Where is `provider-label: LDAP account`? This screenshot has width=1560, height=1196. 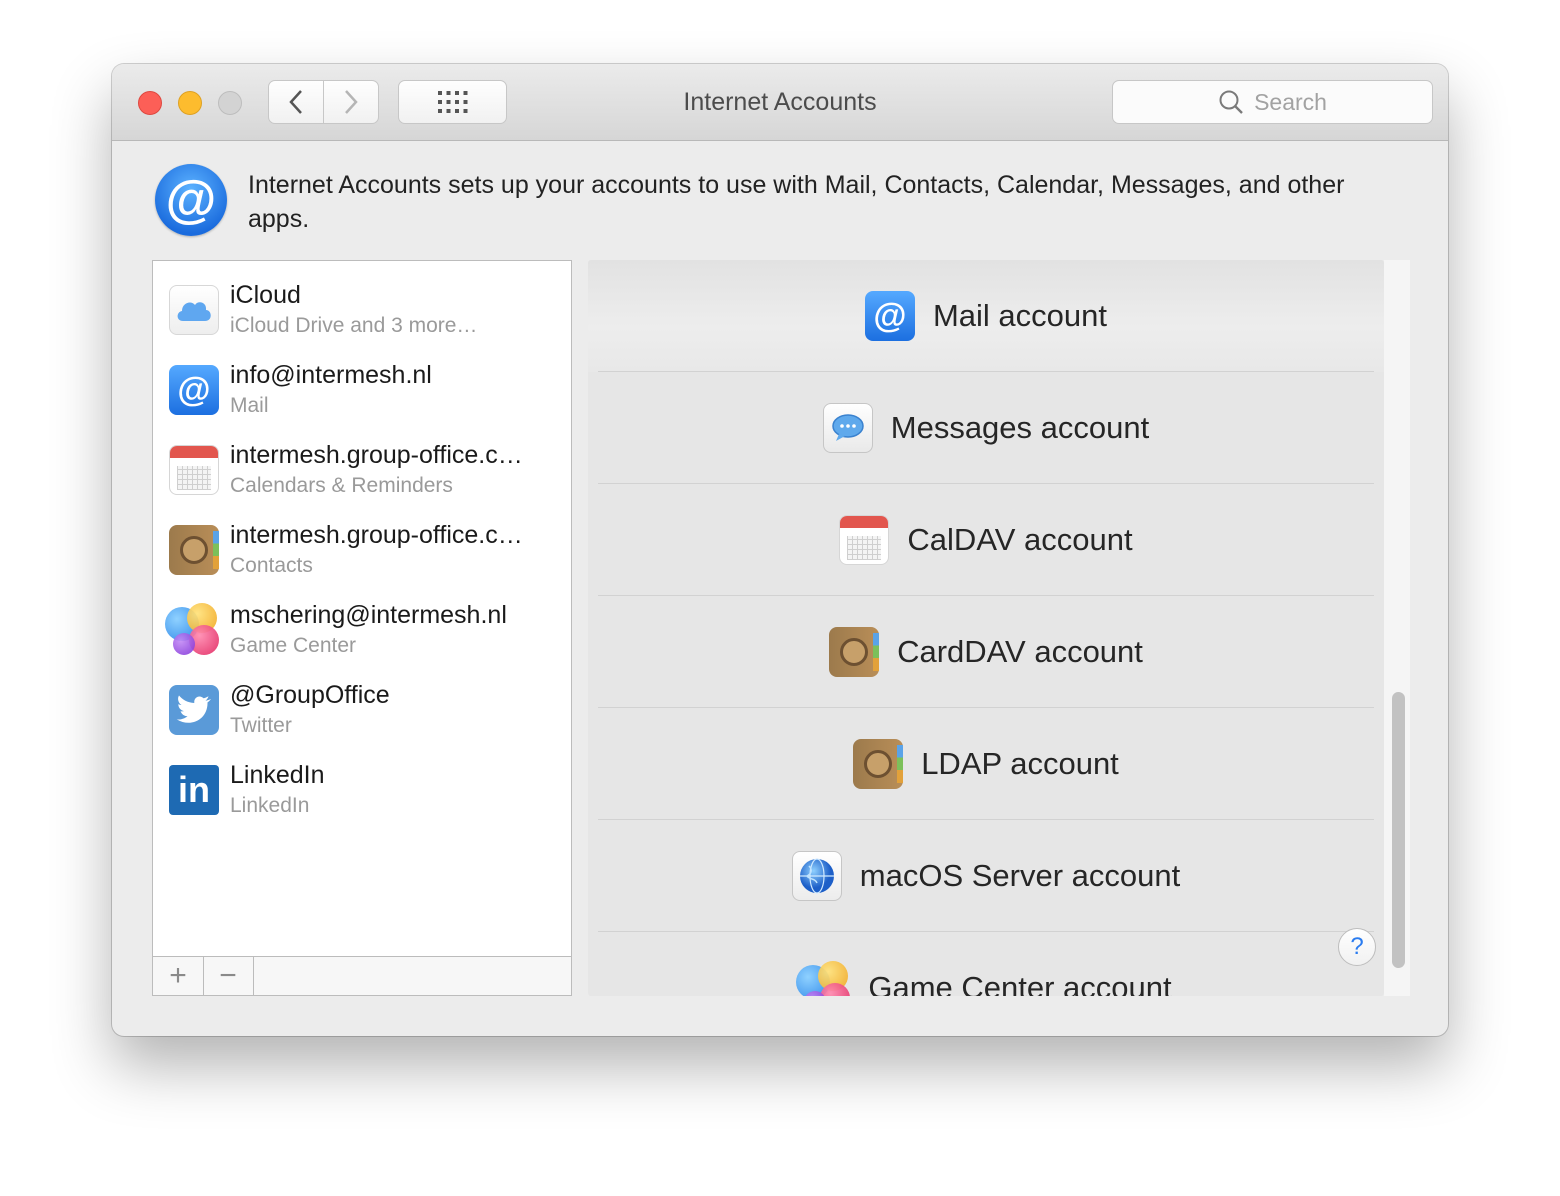
provider-label: LDAP account is located at coordinates (1020, 763).